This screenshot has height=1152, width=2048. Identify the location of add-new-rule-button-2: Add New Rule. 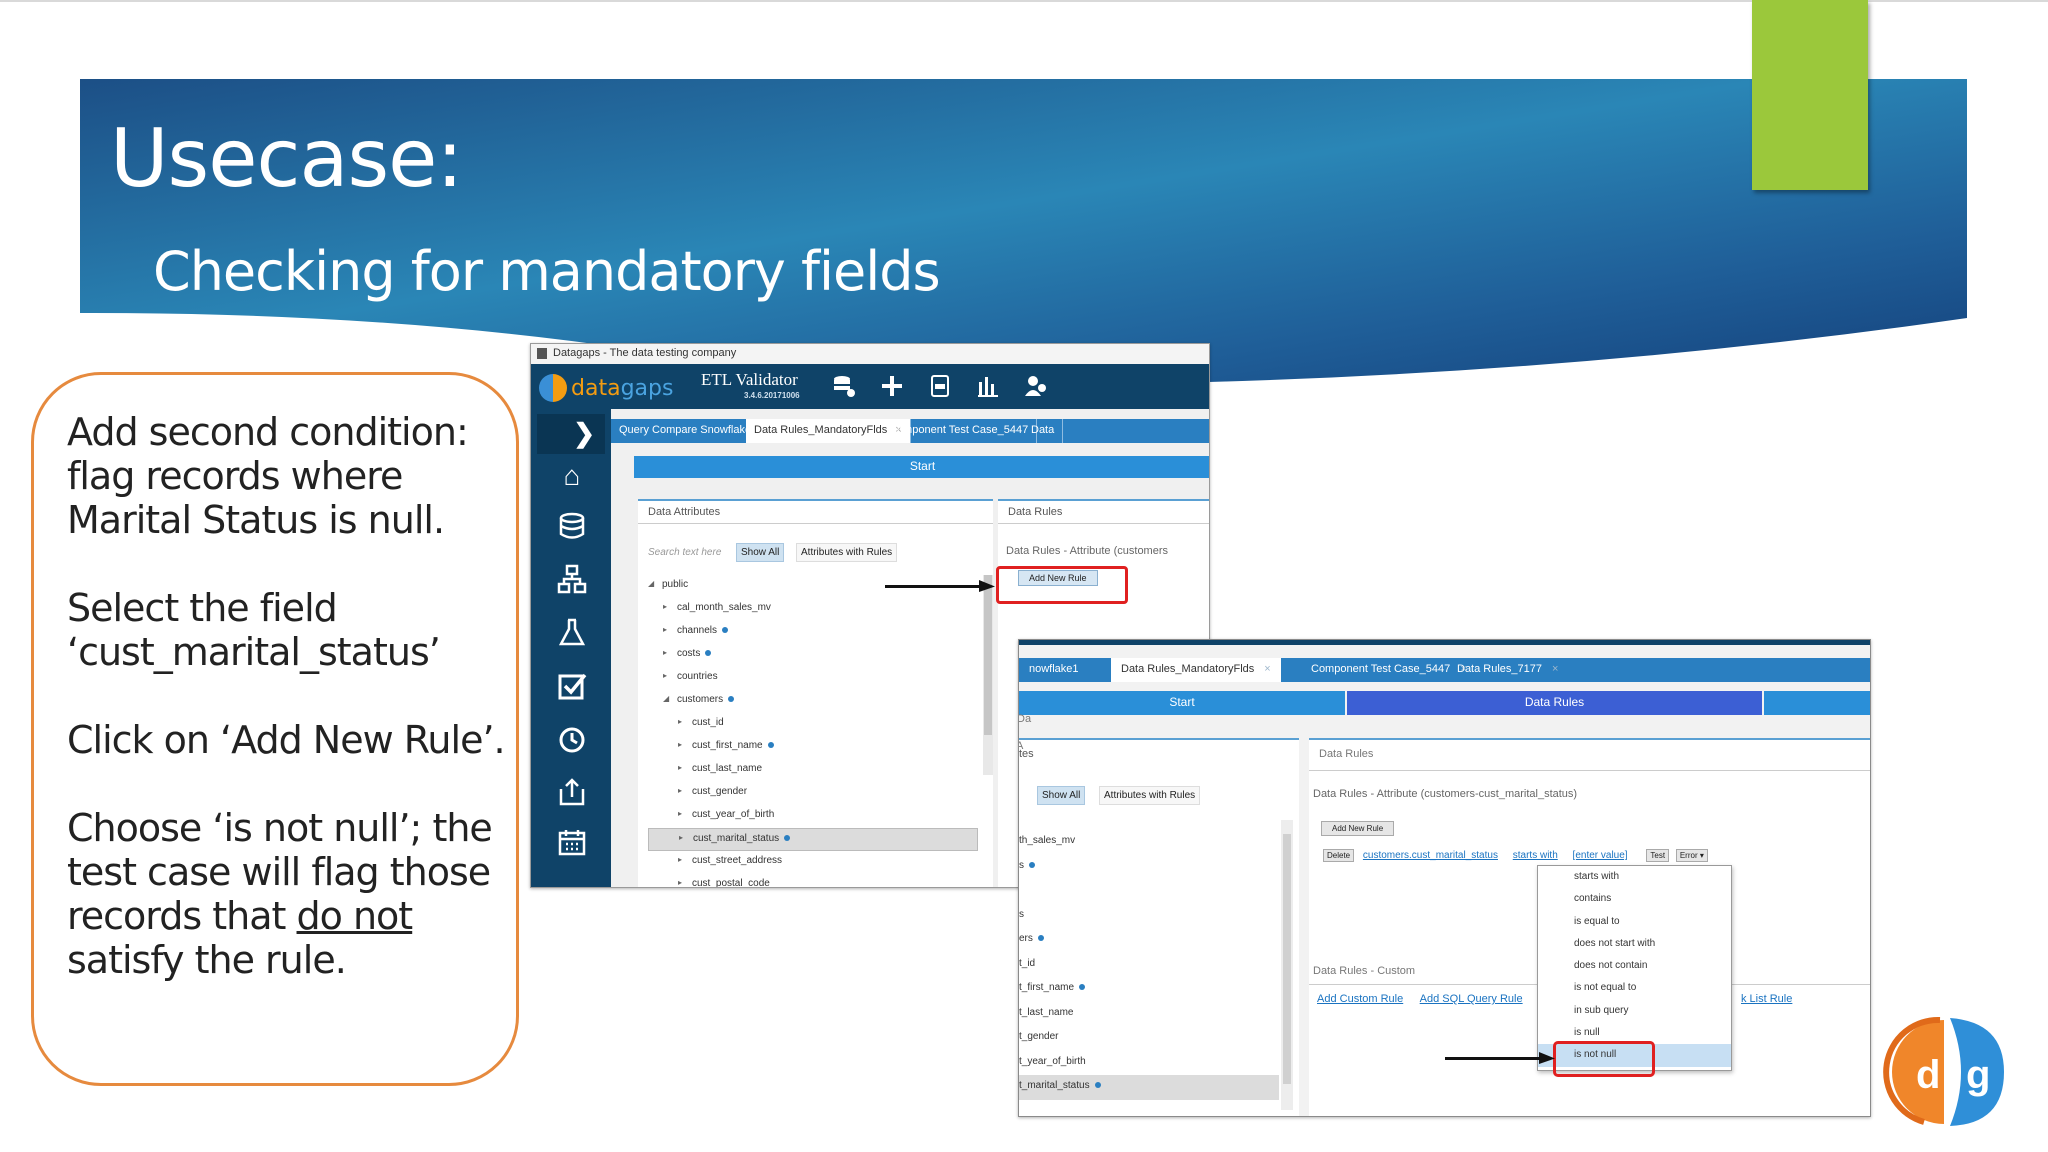
(1358, 828).